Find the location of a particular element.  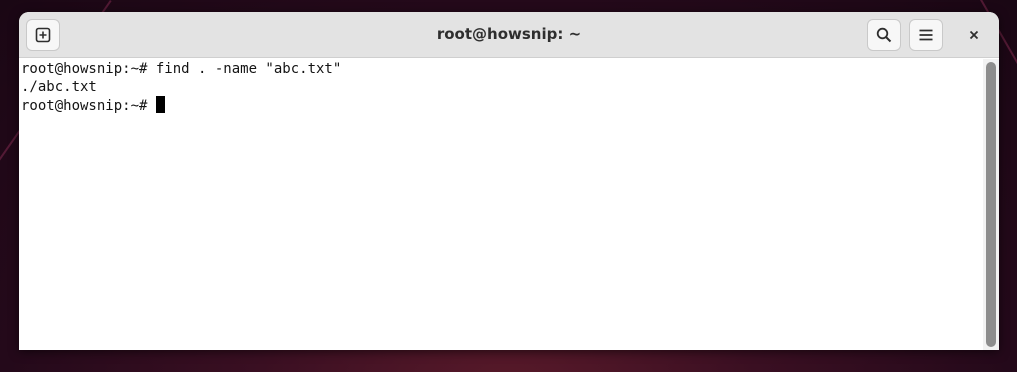

new-tab-button is located at coordinates (43, 35).